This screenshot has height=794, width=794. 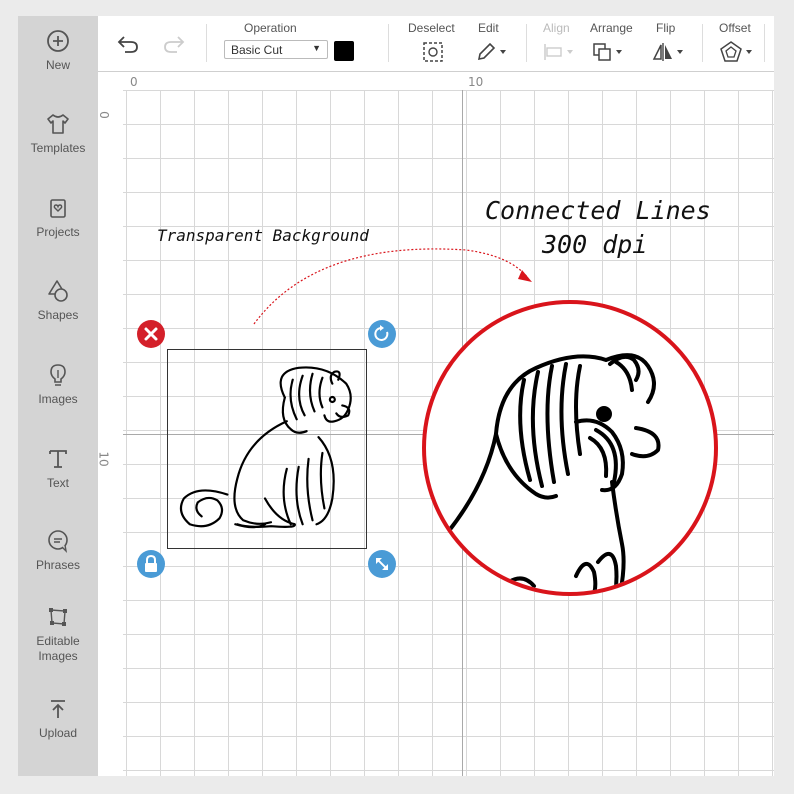 What do you see at coordinates (666, 28) in the screenshot?
I see `flip-label: Flip` at bounding box center [666, 28].